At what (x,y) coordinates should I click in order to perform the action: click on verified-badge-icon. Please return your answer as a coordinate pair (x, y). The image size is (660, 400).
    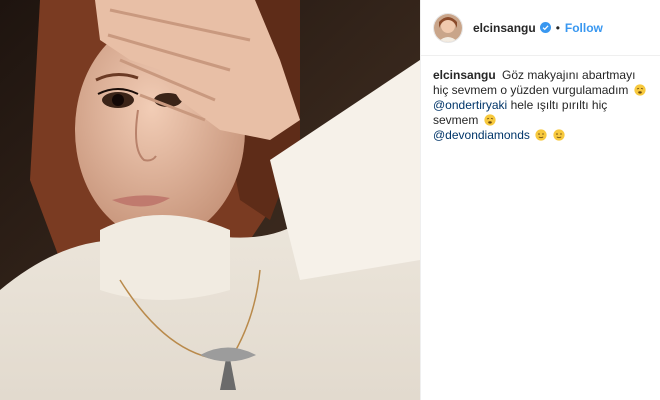
    Looking at the image, I should click on (545, 27).